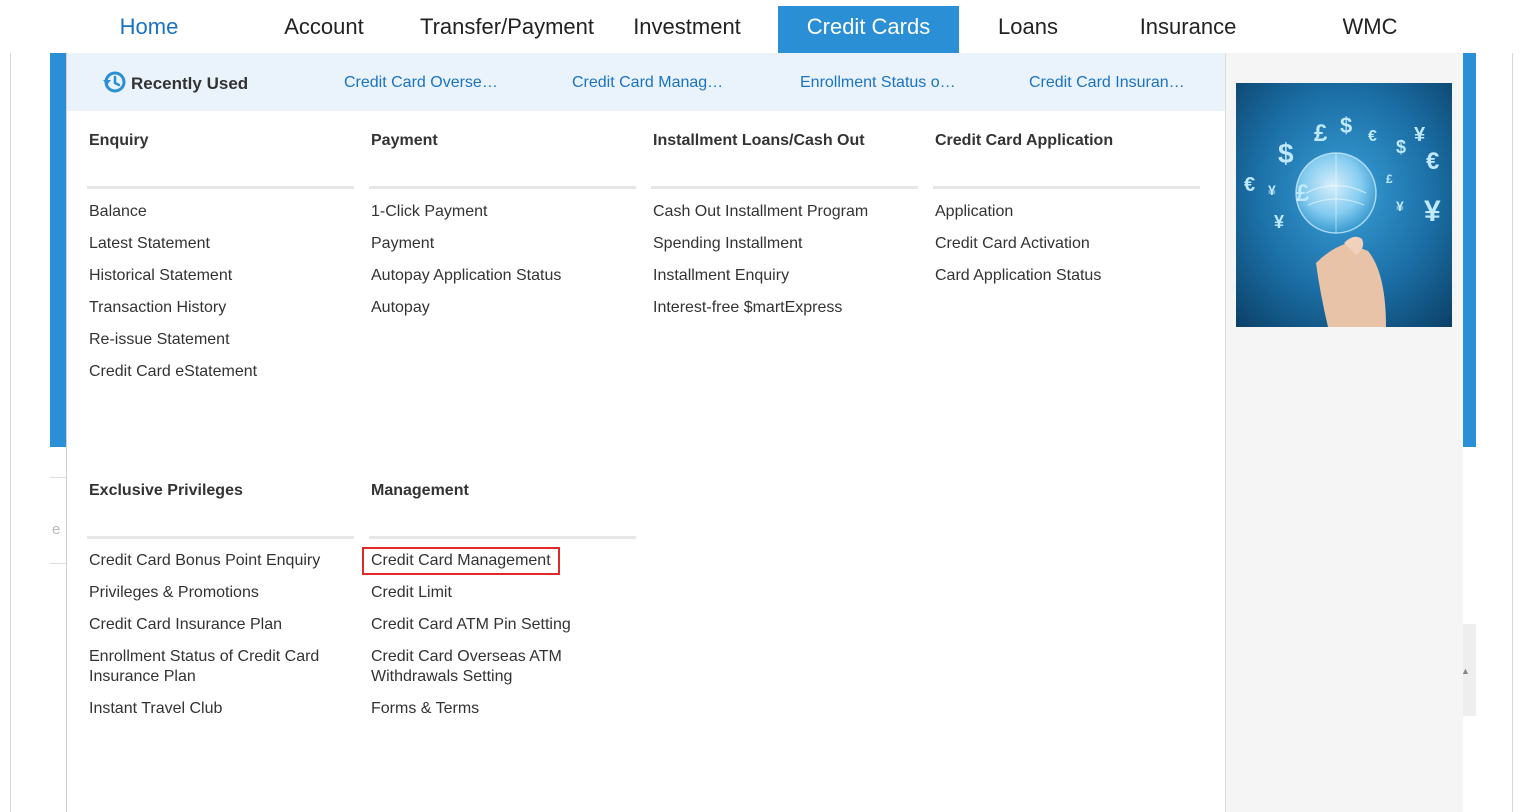 Image resolution: width=1523 pixels, height=812 pixels. What do you see at coordinates (1370, 29) in the screenshot?
I see `nav-wmc: WMC` at bounding box center [1370, 29].